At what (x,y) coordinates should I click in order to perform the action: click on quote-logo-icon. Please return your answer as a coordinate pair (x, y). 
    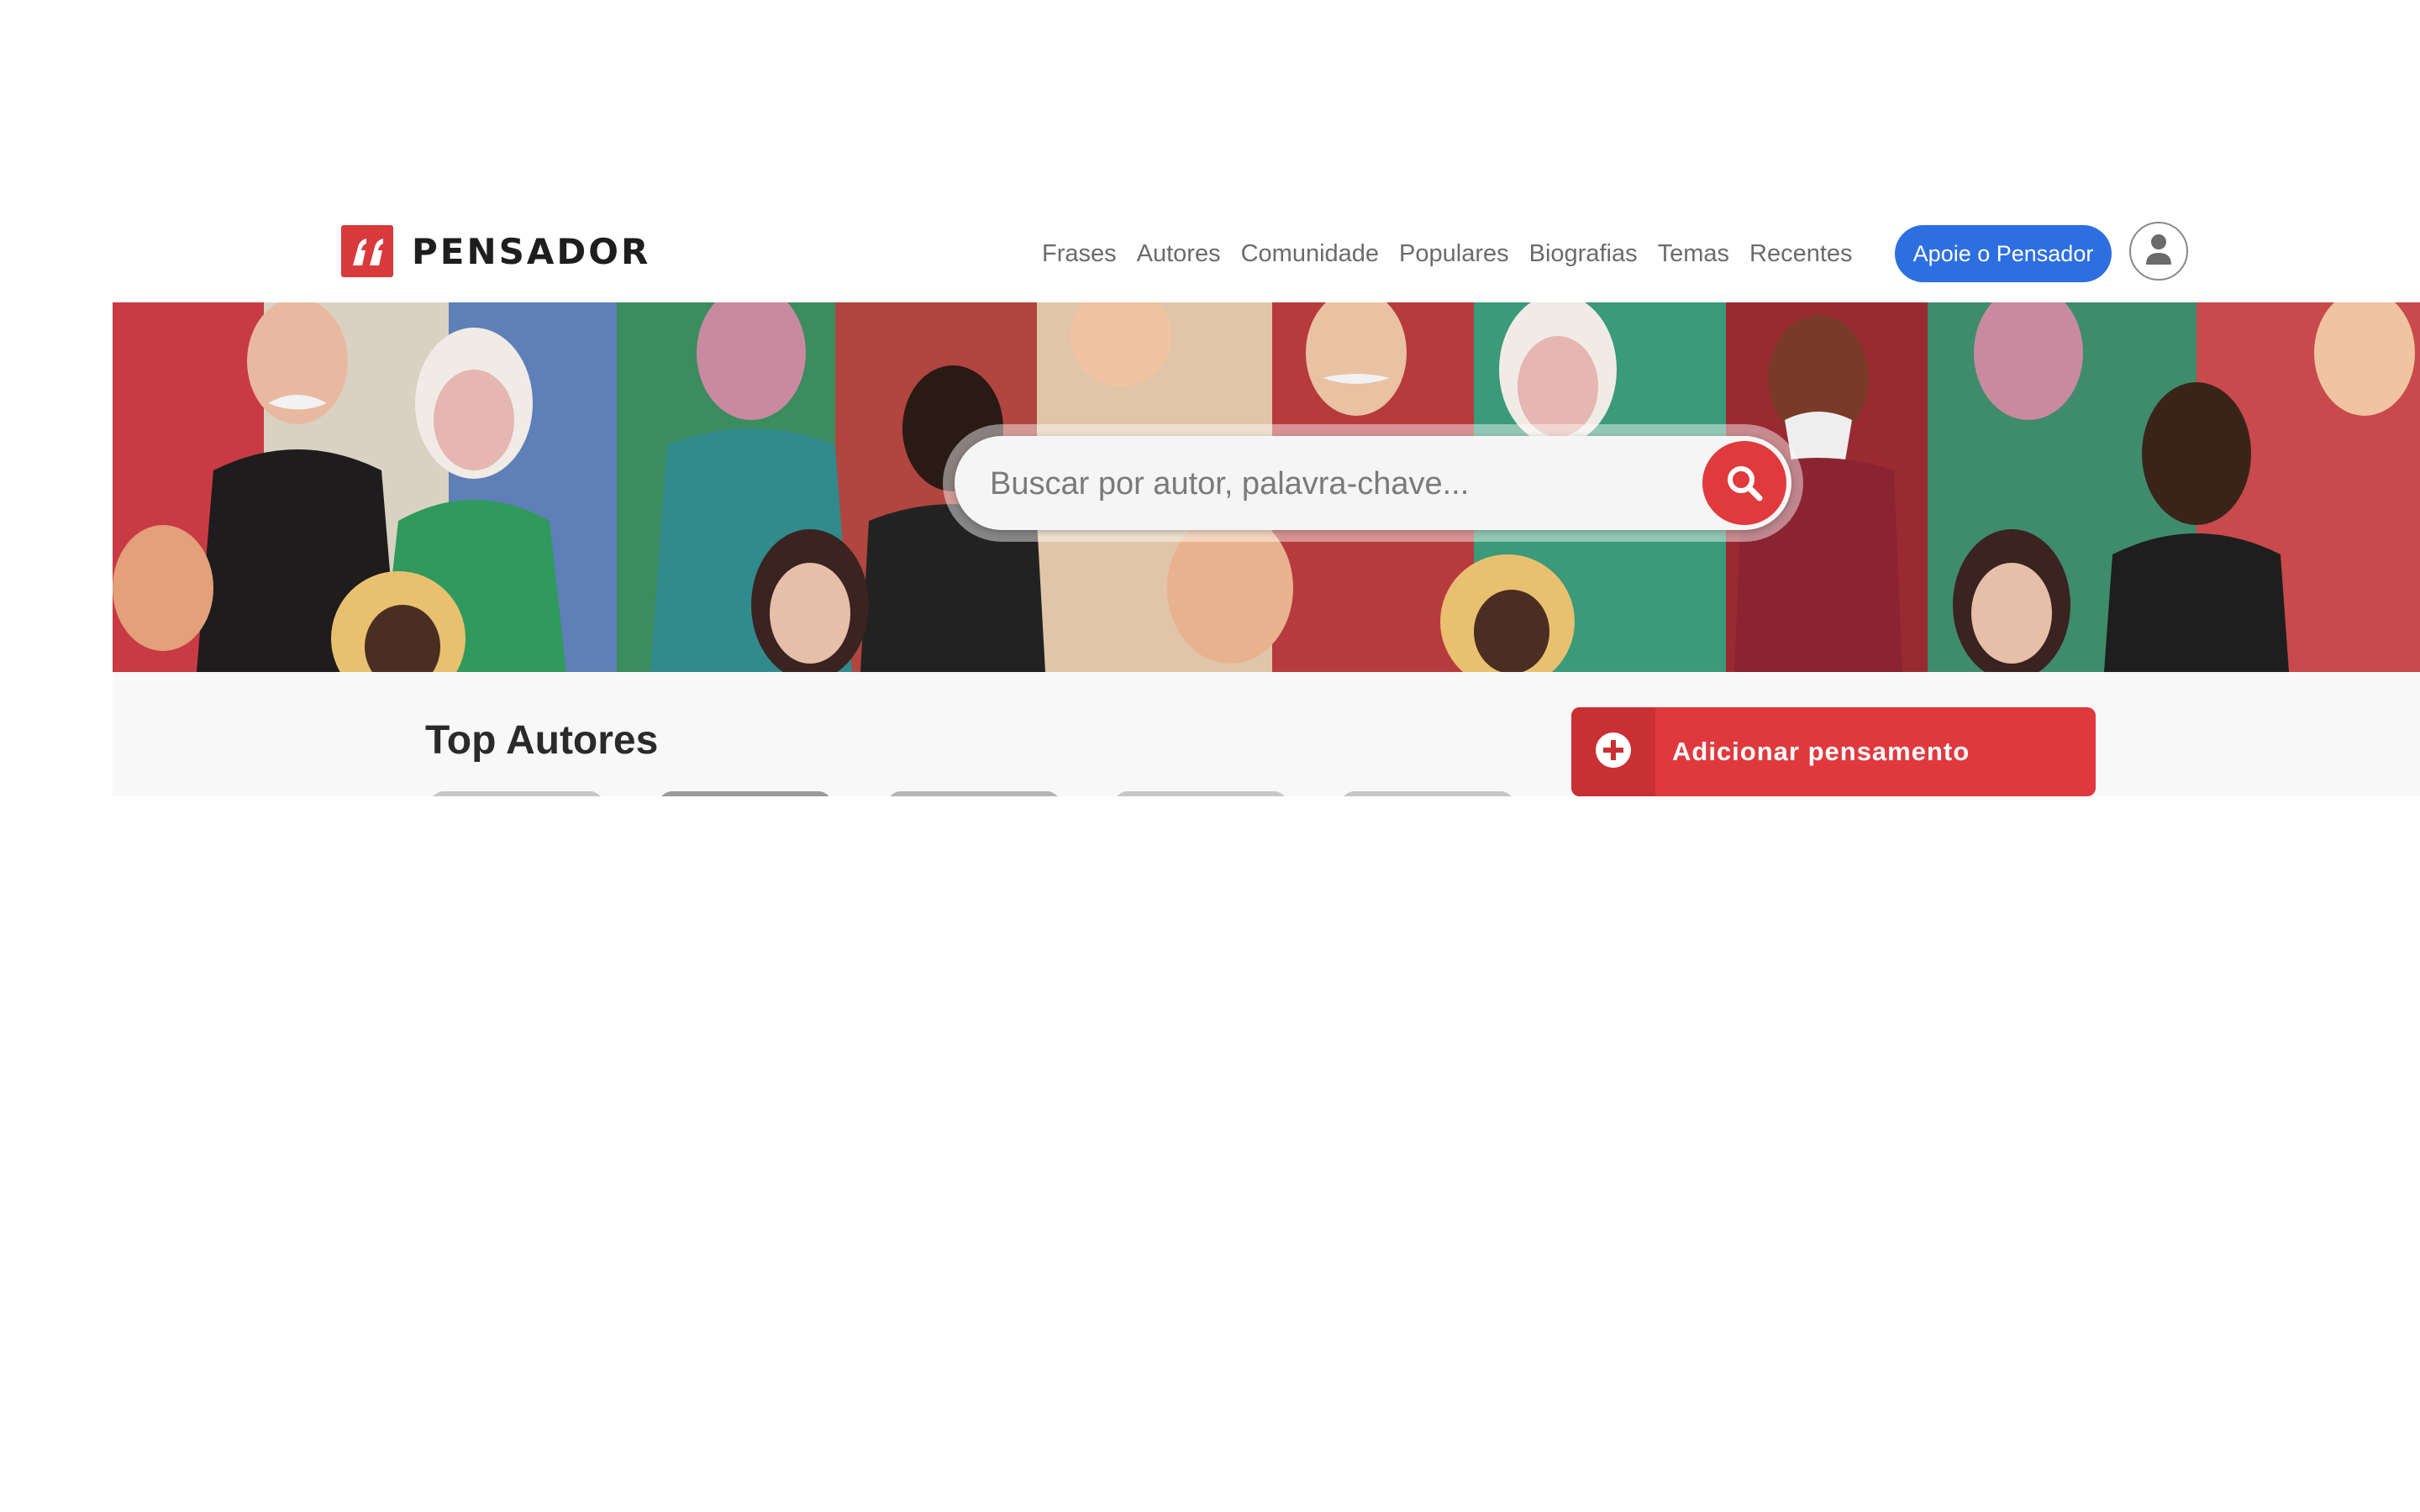
    Looking at the image, I should click on (367, 251).